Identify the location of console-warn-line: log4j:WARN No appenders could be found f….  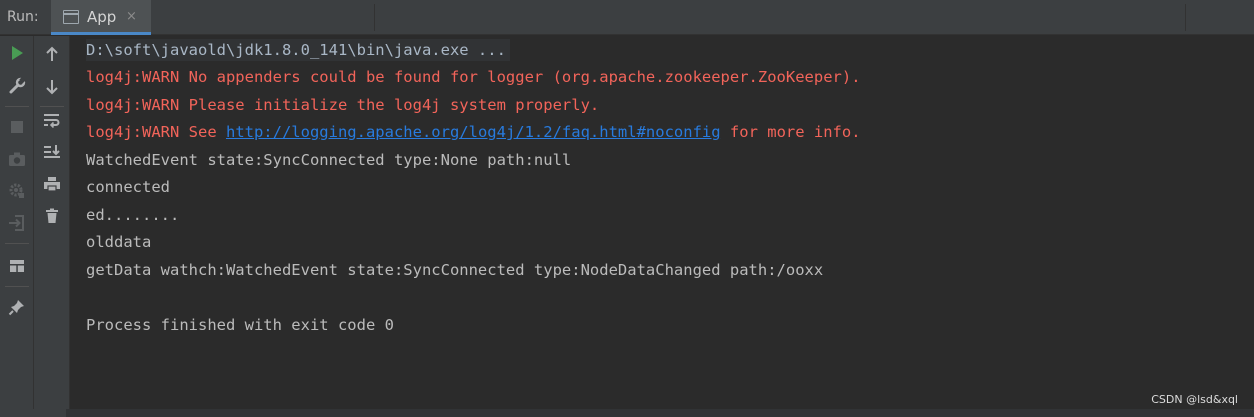
(473, 77).